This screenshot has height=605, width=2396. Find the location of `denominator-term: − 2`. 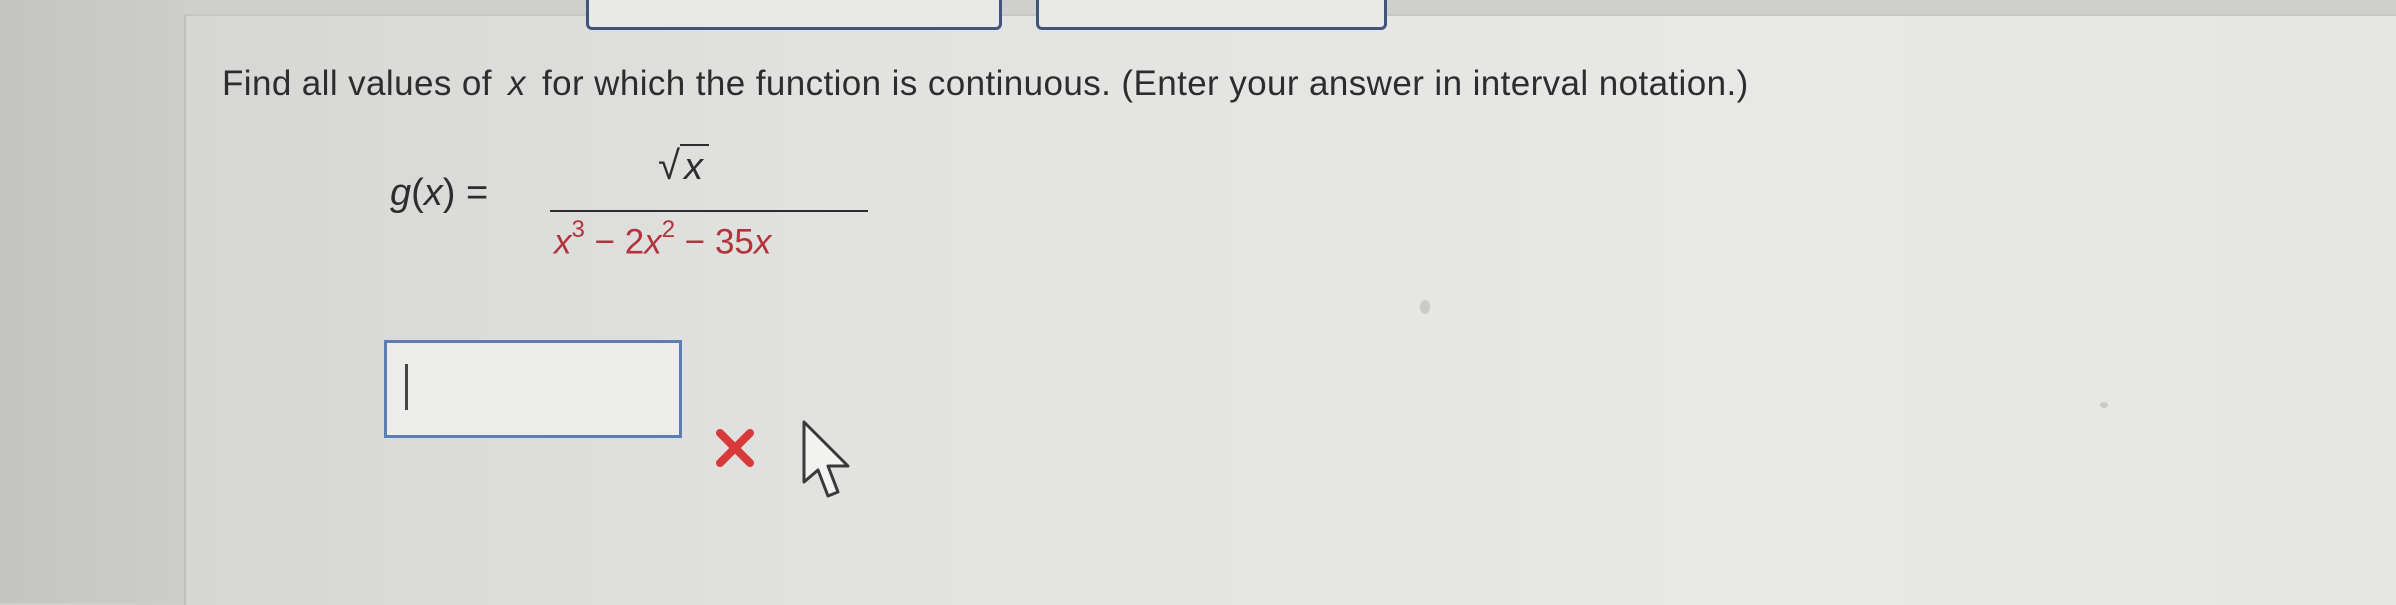

denominator-term: − 2 is located at coordinates (614, 242).